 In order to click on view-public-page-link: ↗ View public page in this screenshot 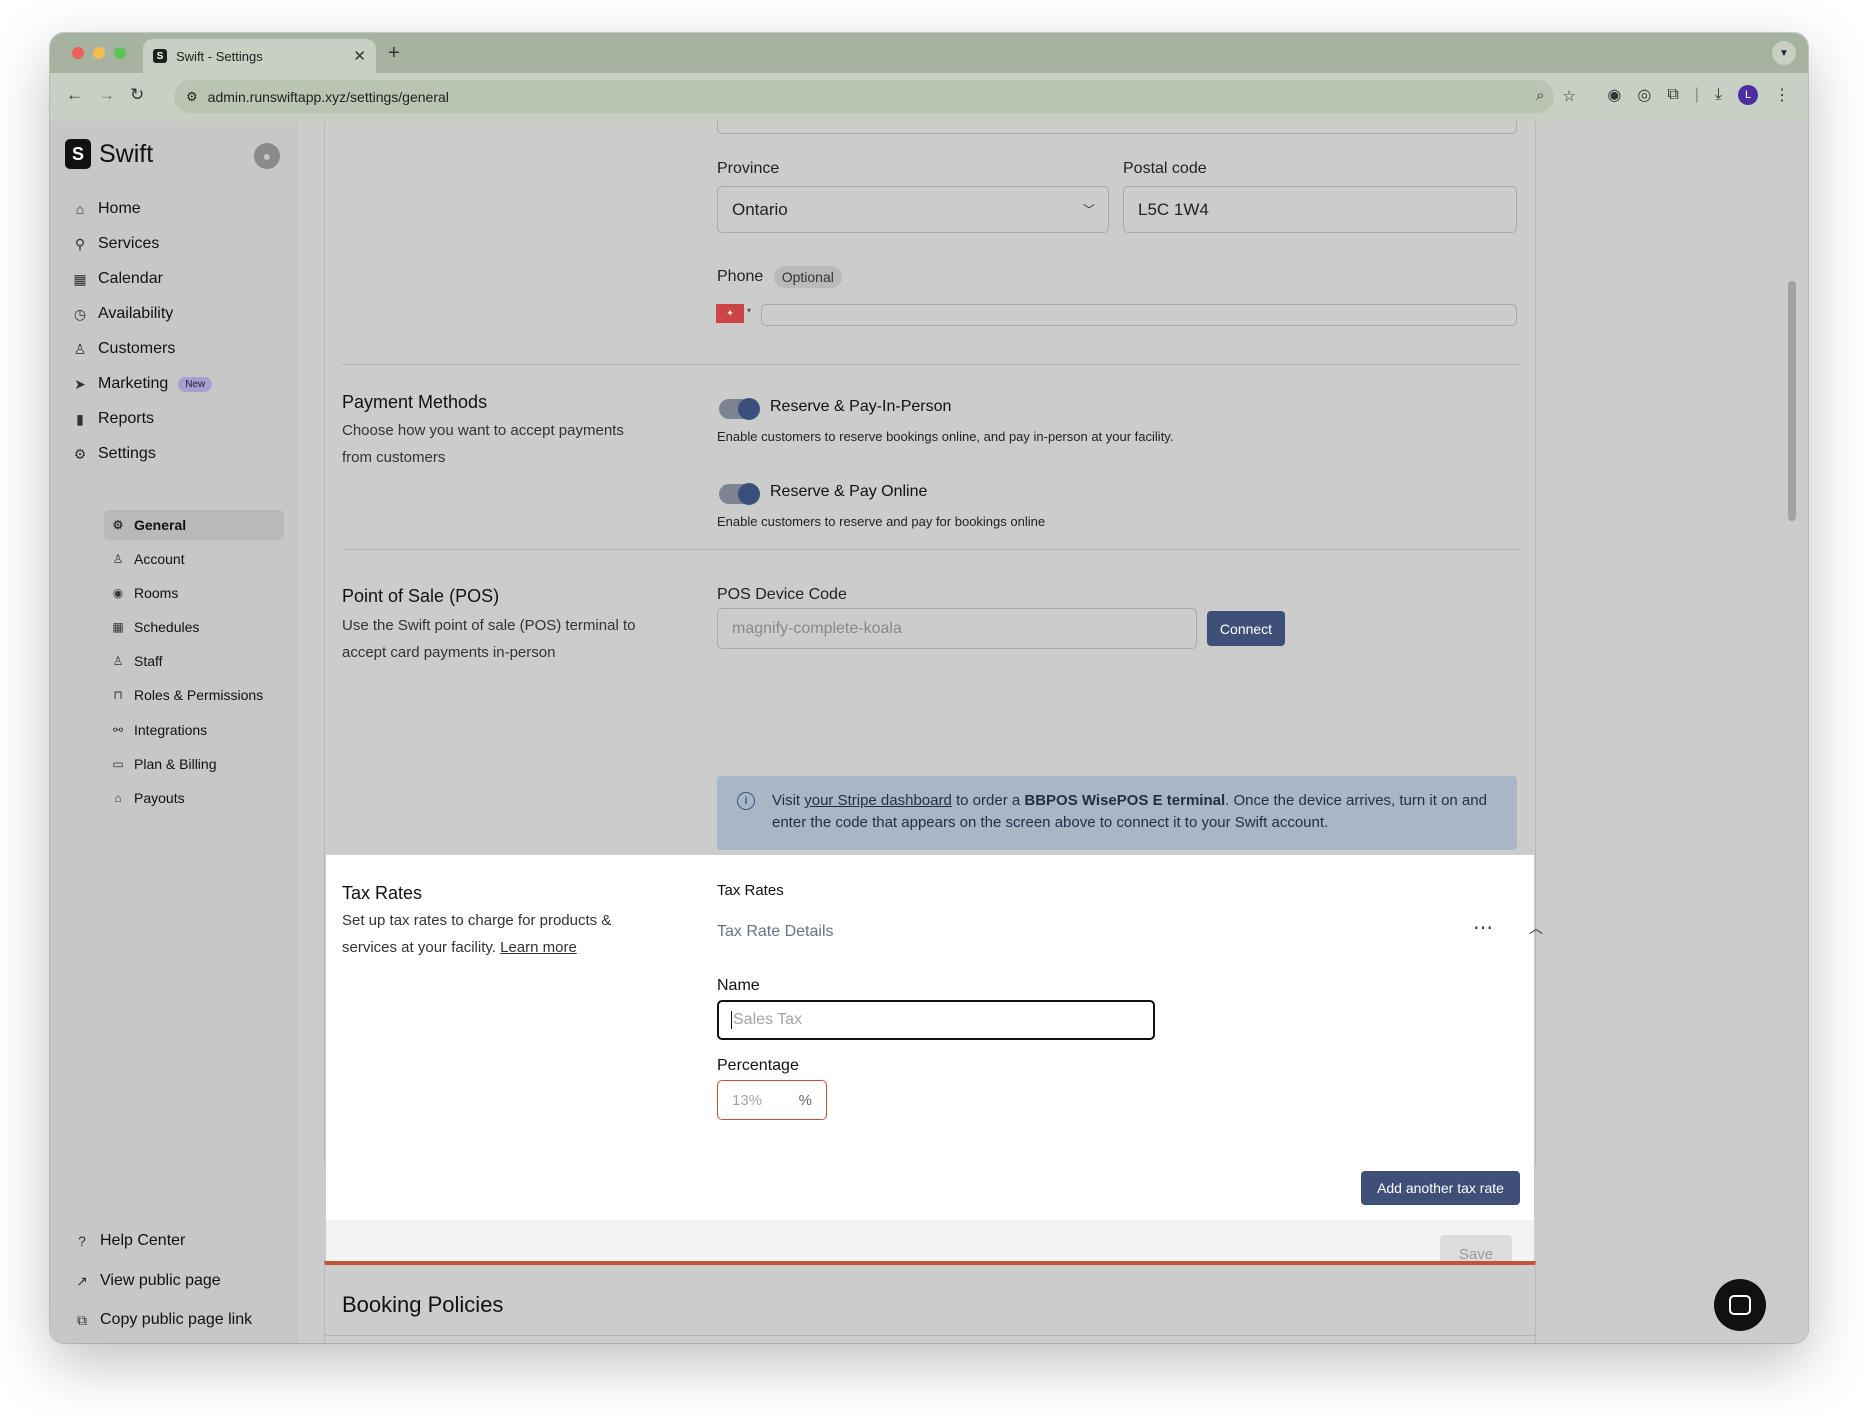, I will do `click(147, 1281)`.